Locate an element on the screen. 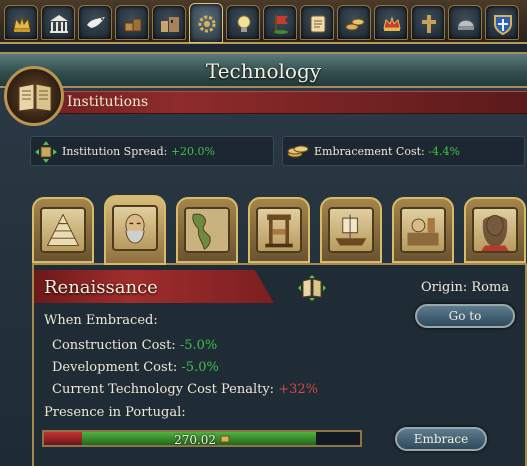 The width and height of the screenshot is (527, 466). crown-ornament-icon is located at coordinates (392, 23).